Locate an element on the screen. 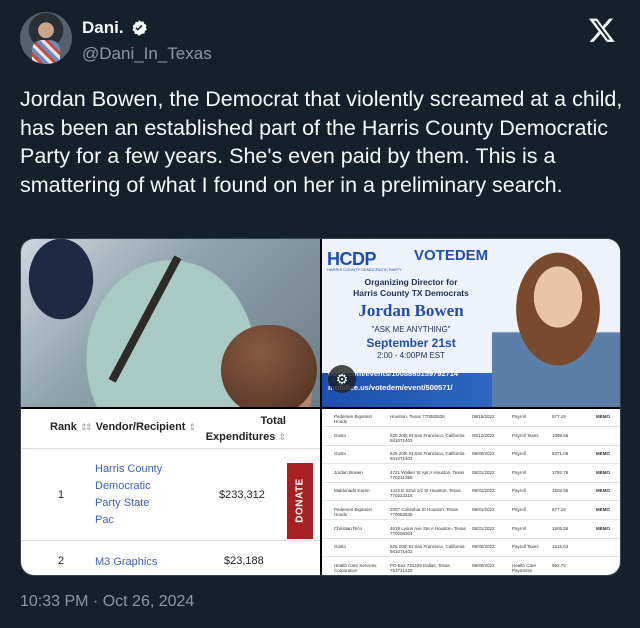  tweet-timestamp: 10:33 PM · Oct 26, 2024 is located at coordinates (107, 602).